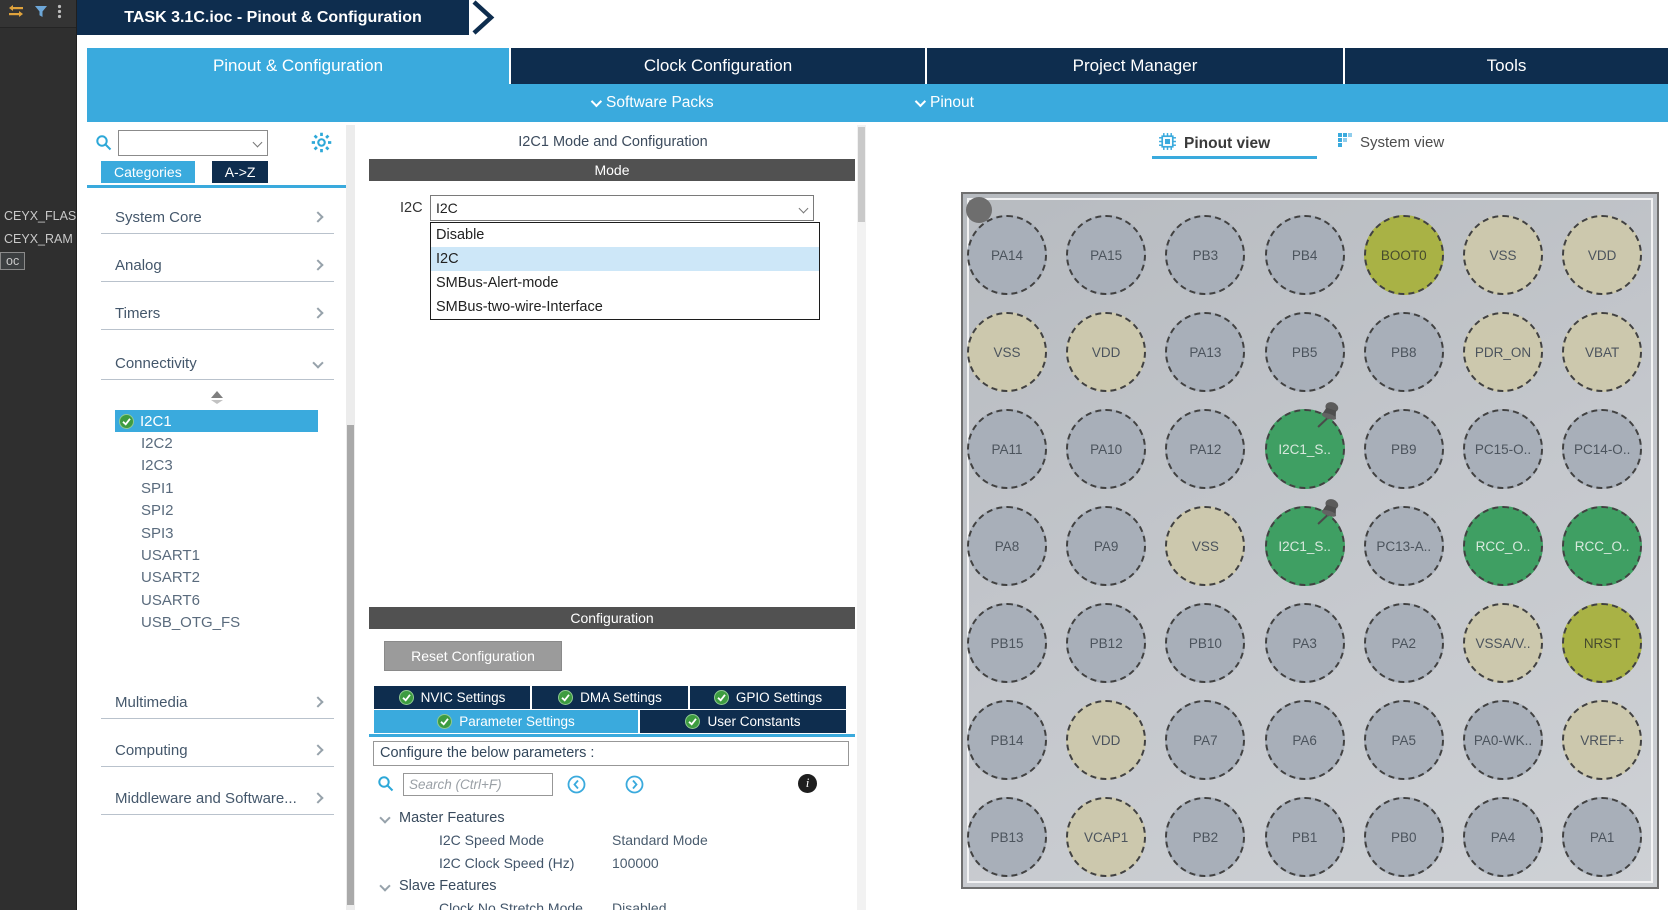 This screenshot has width=1668, height=910. What do you see at coordinates (217, 321) in the screenshot?
I see `sidebar-section-timers: Timers` at bounding box center [217, 321].